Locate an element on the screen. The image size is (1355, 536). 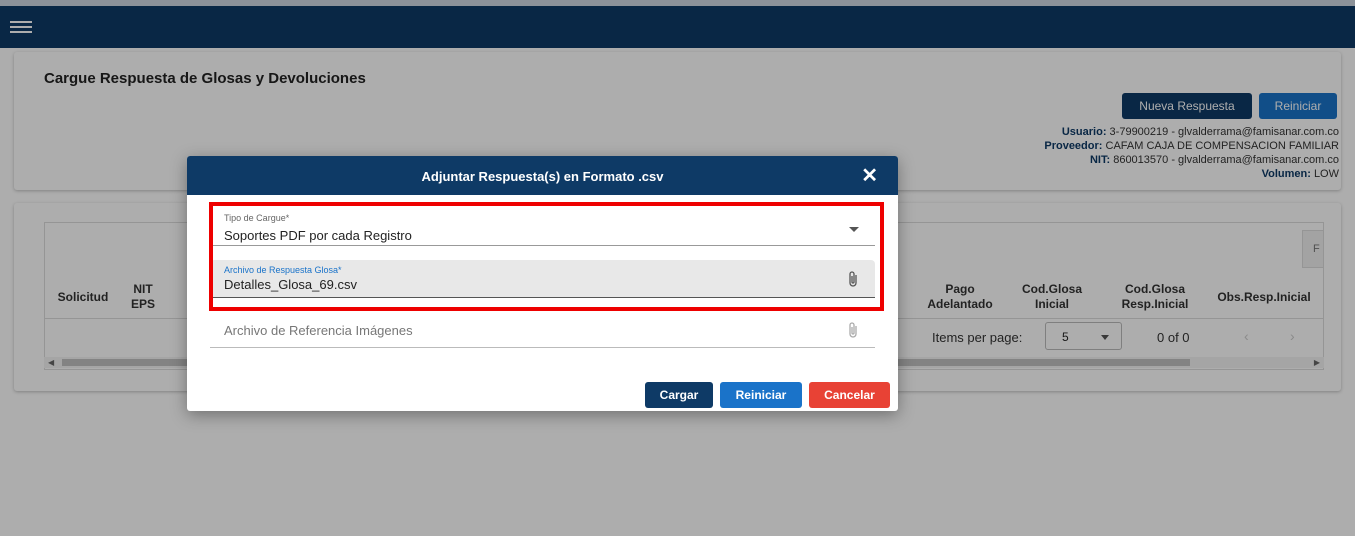
highlight-box is located at coordinates (546, 256).